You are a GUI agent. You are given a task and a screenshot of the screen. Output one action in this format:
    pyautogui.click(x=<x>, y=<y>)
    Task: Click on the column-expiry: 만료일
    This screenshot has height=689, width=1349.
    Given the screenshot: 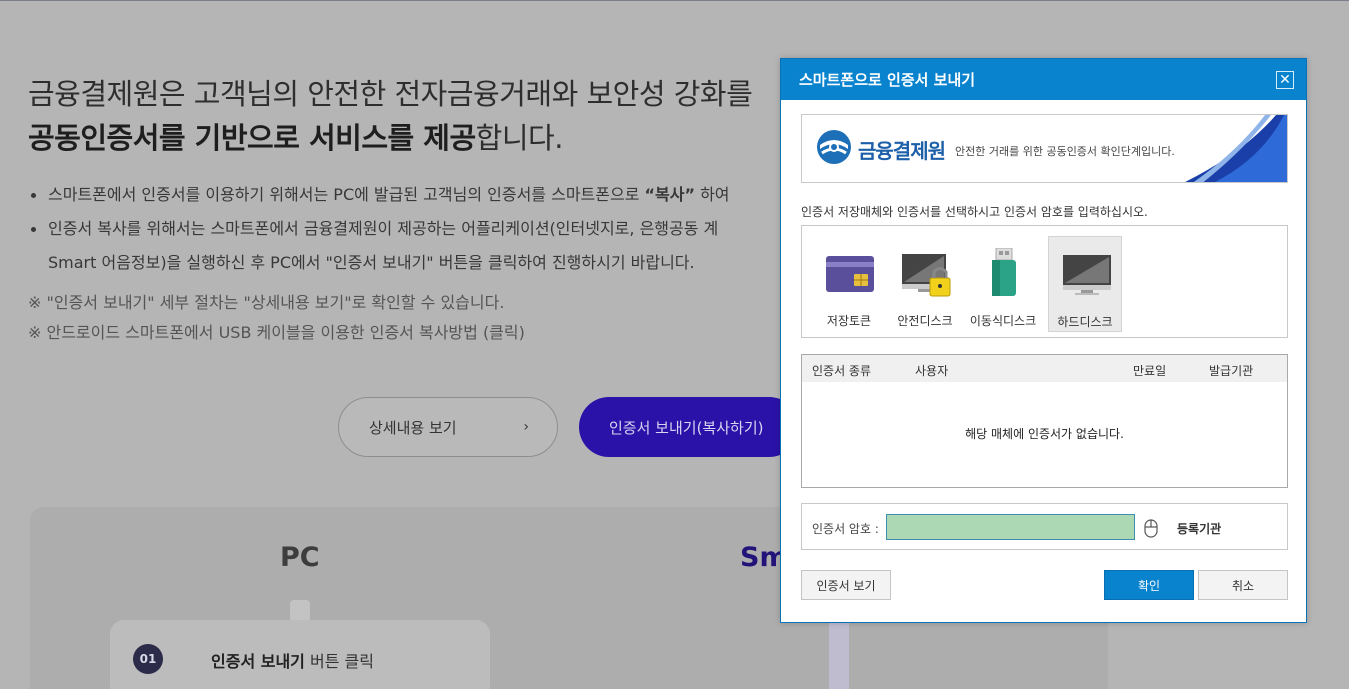 What is the action you would take?
    pyautogui.click(x=1149, y=370)
    